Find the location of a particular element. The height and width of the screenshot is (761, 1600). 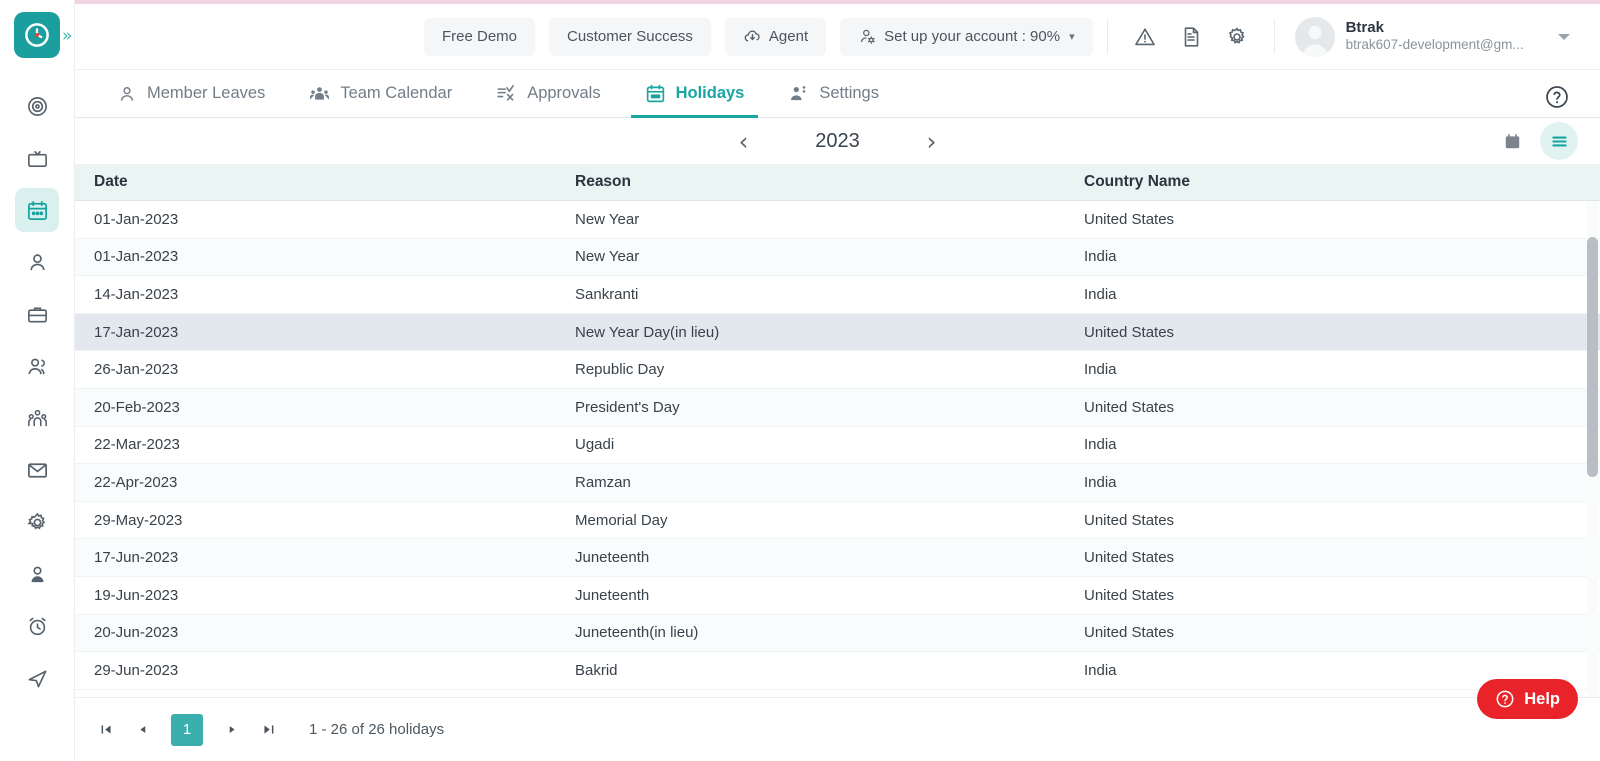

sidebar-item-mail is located at coordinates (37, 470).